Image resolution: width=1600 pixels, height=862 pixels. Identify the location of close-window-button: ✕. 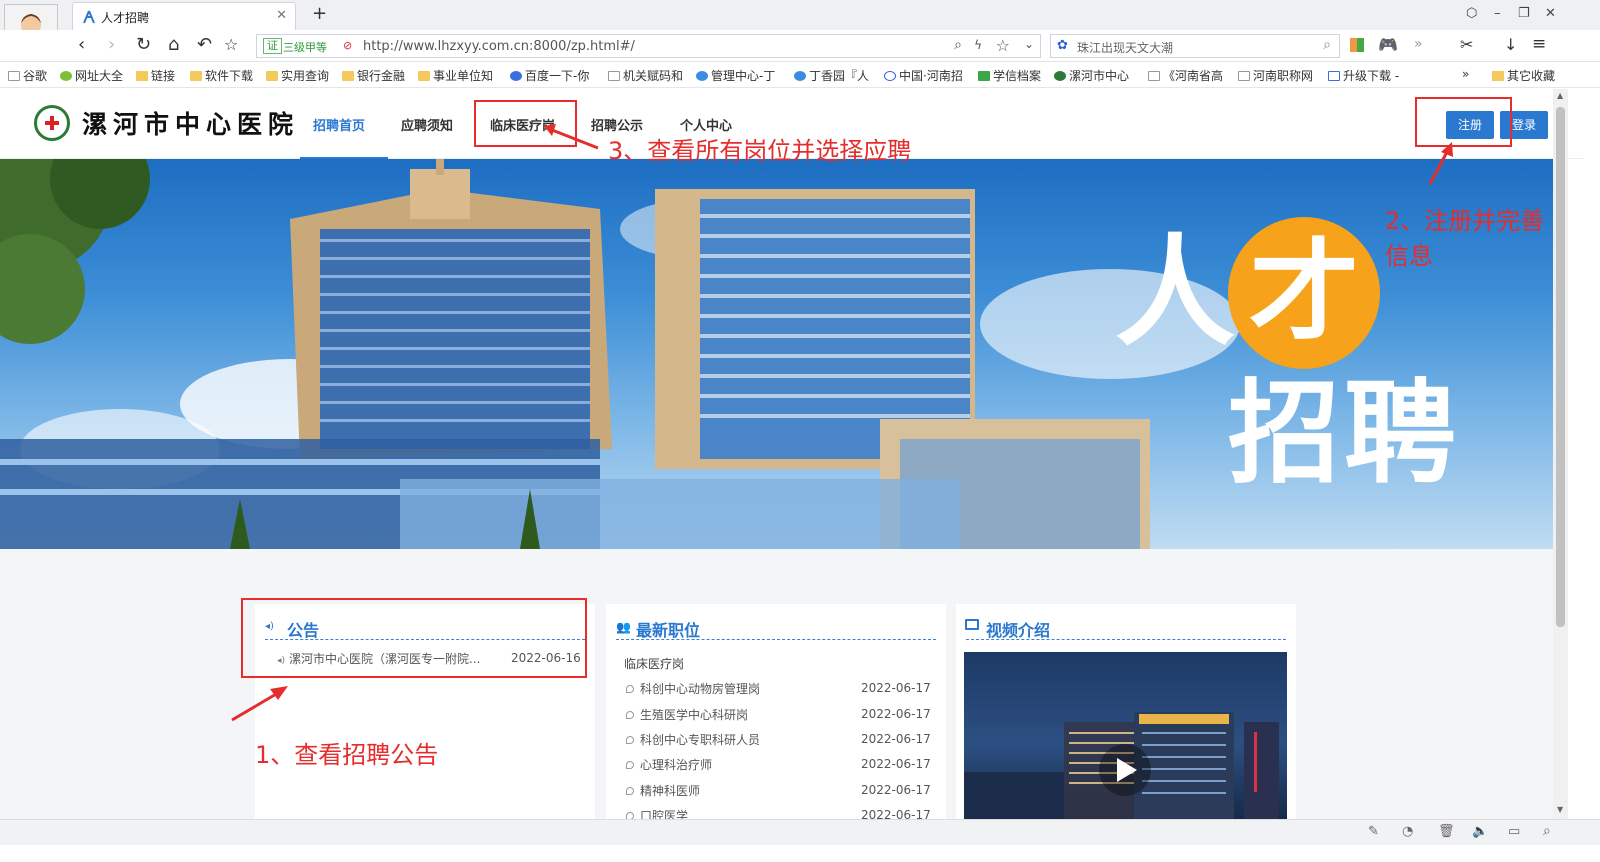
(1550, 13).